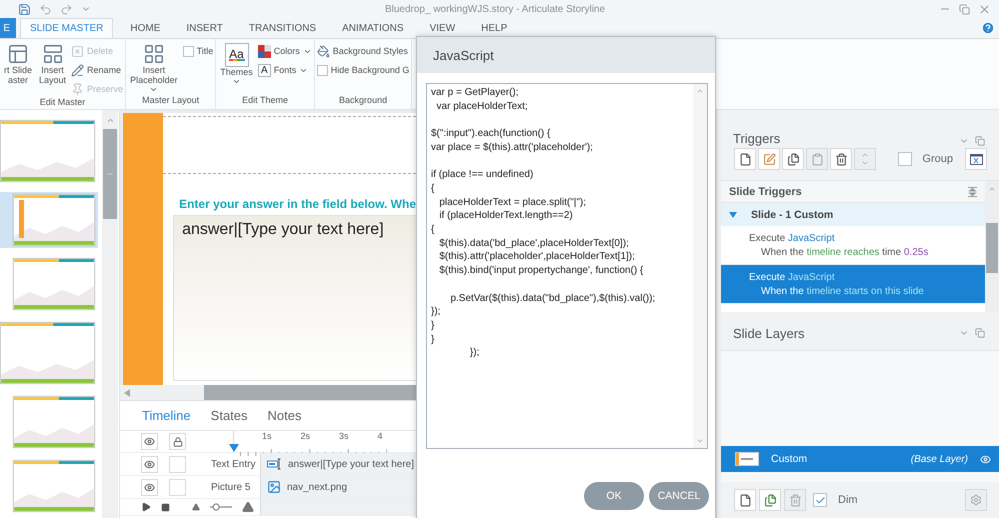  What do you see at coordinates (733, 215) in the screenshot?
I see `expand-icon` at bounding box center [733, 215].